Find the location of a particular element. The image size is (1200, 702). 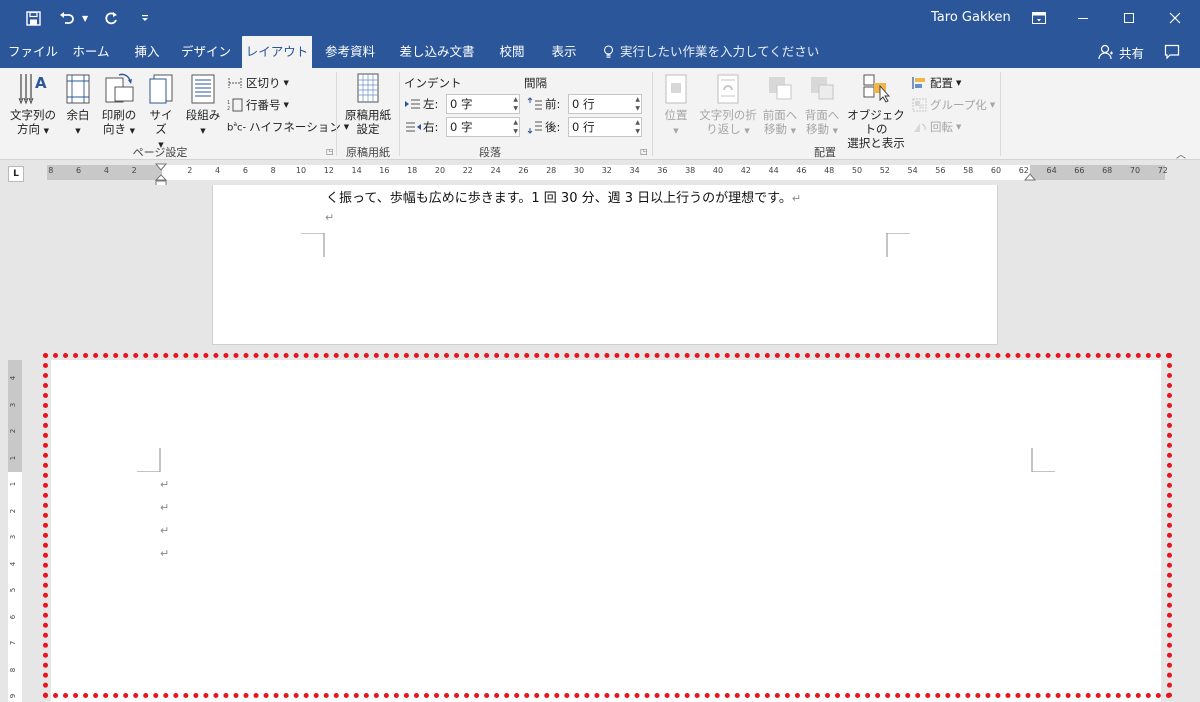

bring-forward-button: 前面へ 移動 ▼ is located at coordinates (780, 105).